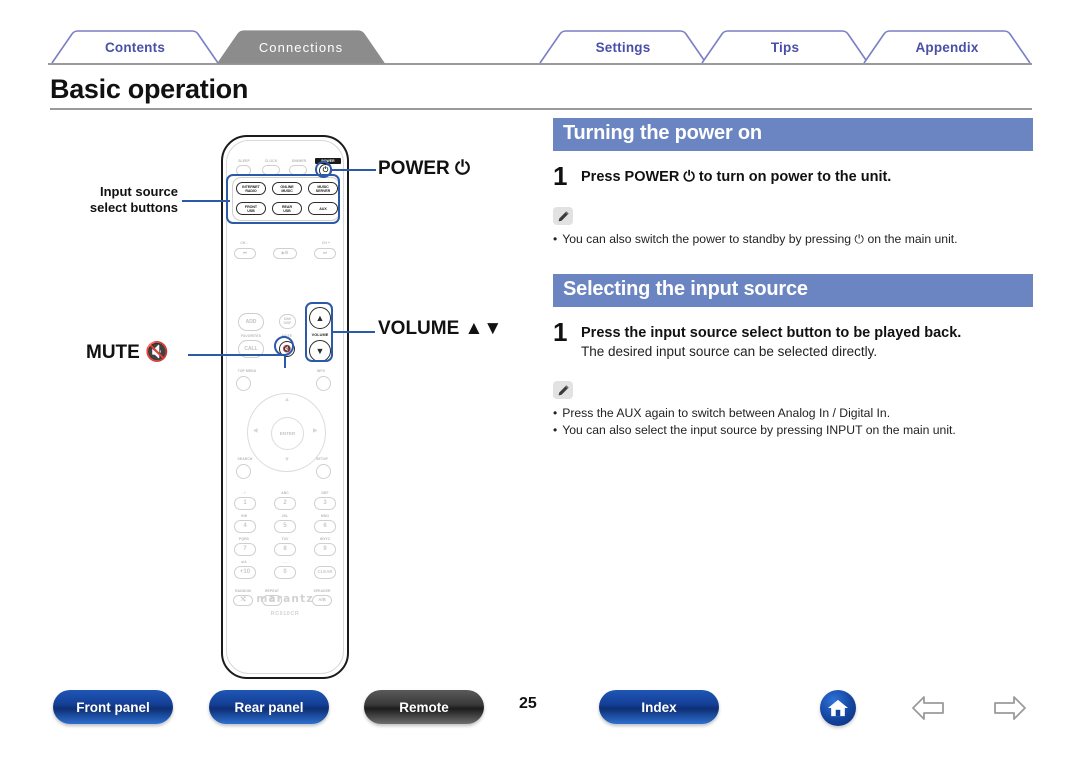  What do you see at coordinates (285, 562) in the screenshot?
I see `remote-keypad-sublabel: - ,` at bounding box center [285, 562].